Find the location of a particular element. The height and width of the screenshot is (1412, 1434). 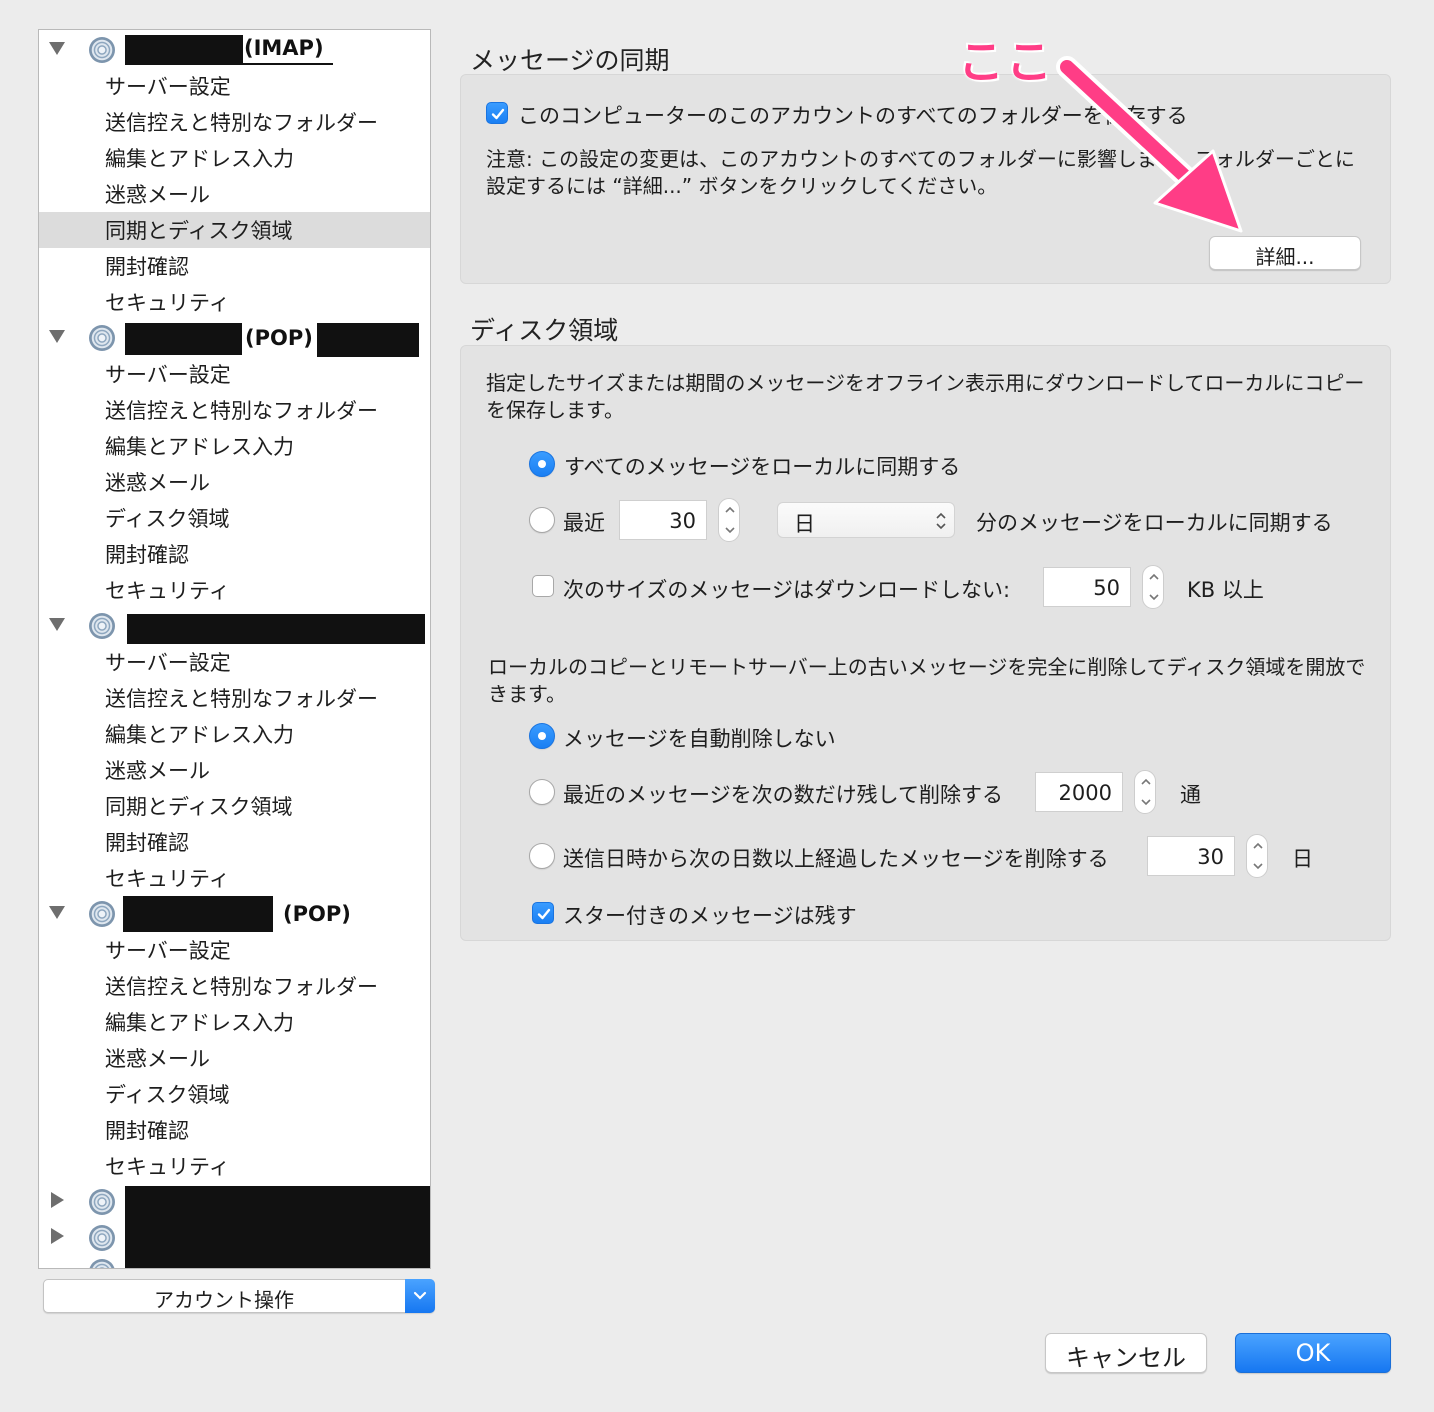

account-row-imap: (IMAP) is located at coordinates (234, 50).